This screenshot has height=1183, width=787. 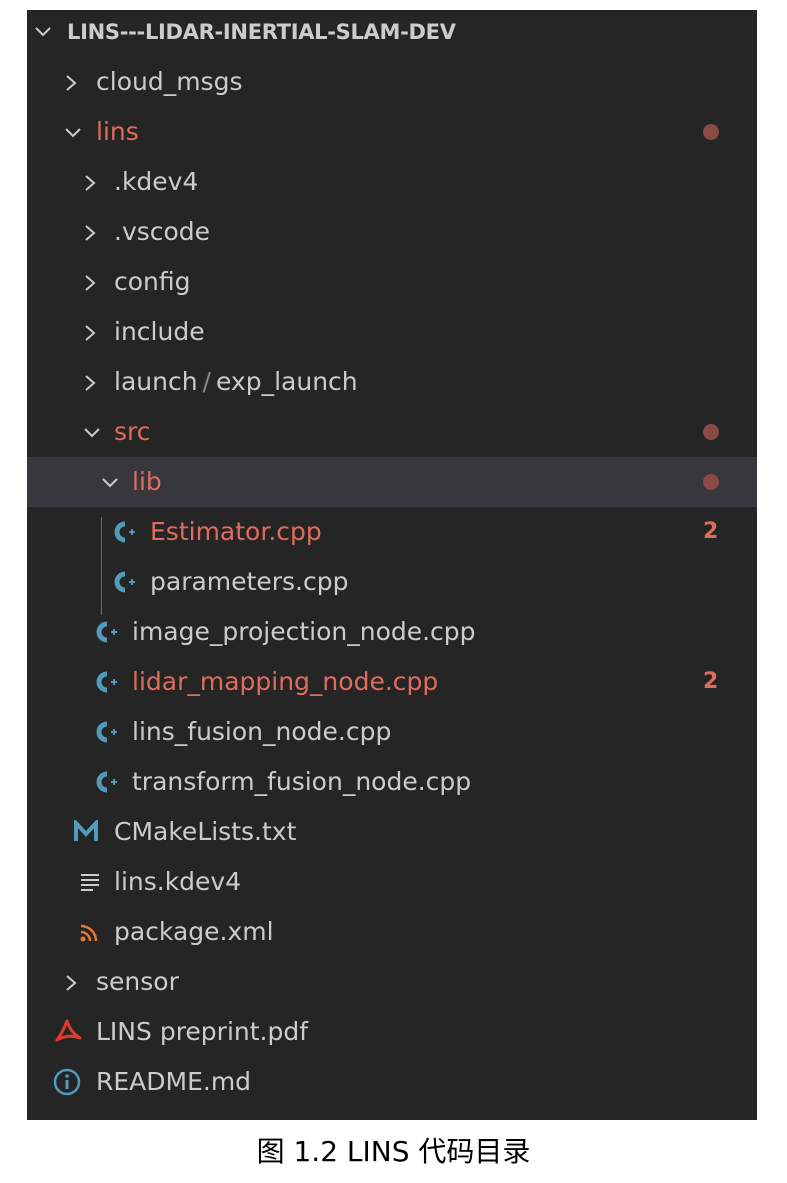 What do you see at coordinates (392, 882) in the screenshot?
I see `file-row-lins-kdev4: lins.kdev4` at bounding box center [392, 882].